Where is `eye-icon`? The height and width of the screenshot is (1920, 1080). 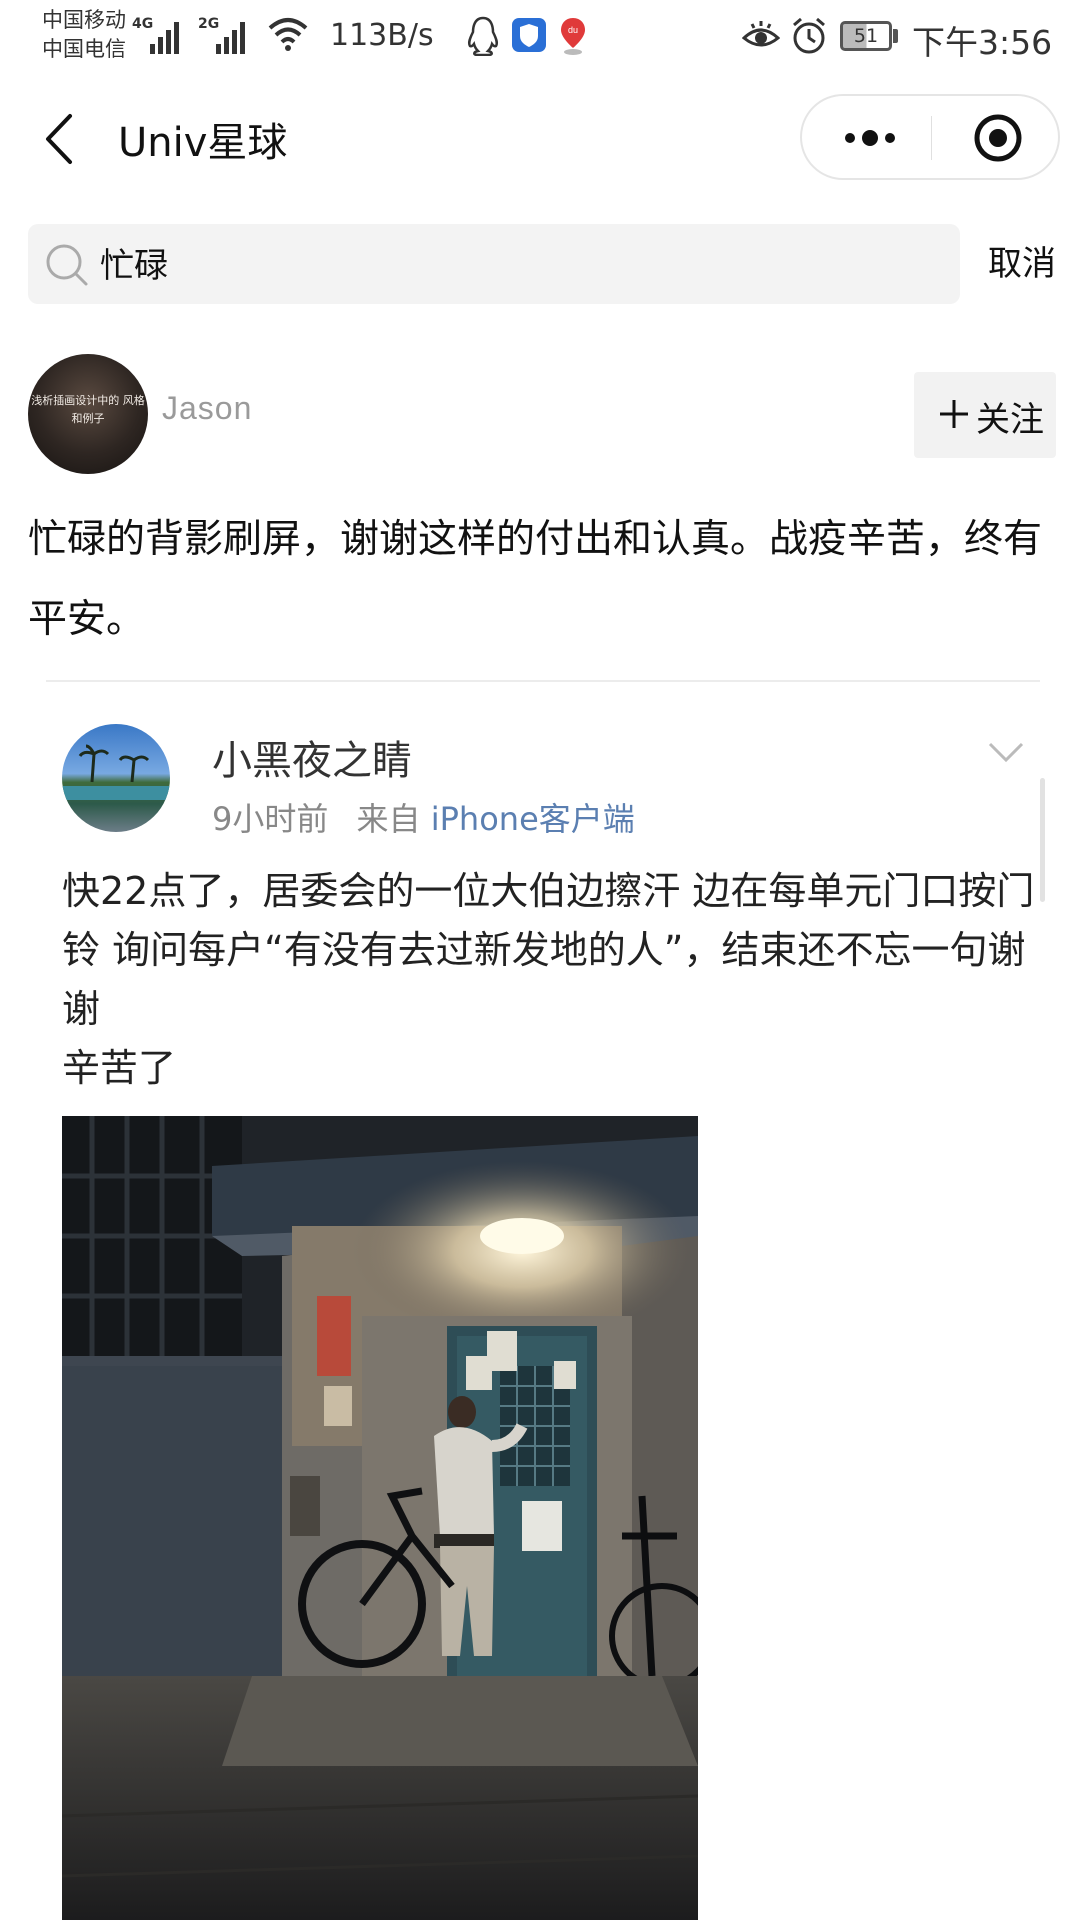 eye-icon is located at coordinates (761, 34).